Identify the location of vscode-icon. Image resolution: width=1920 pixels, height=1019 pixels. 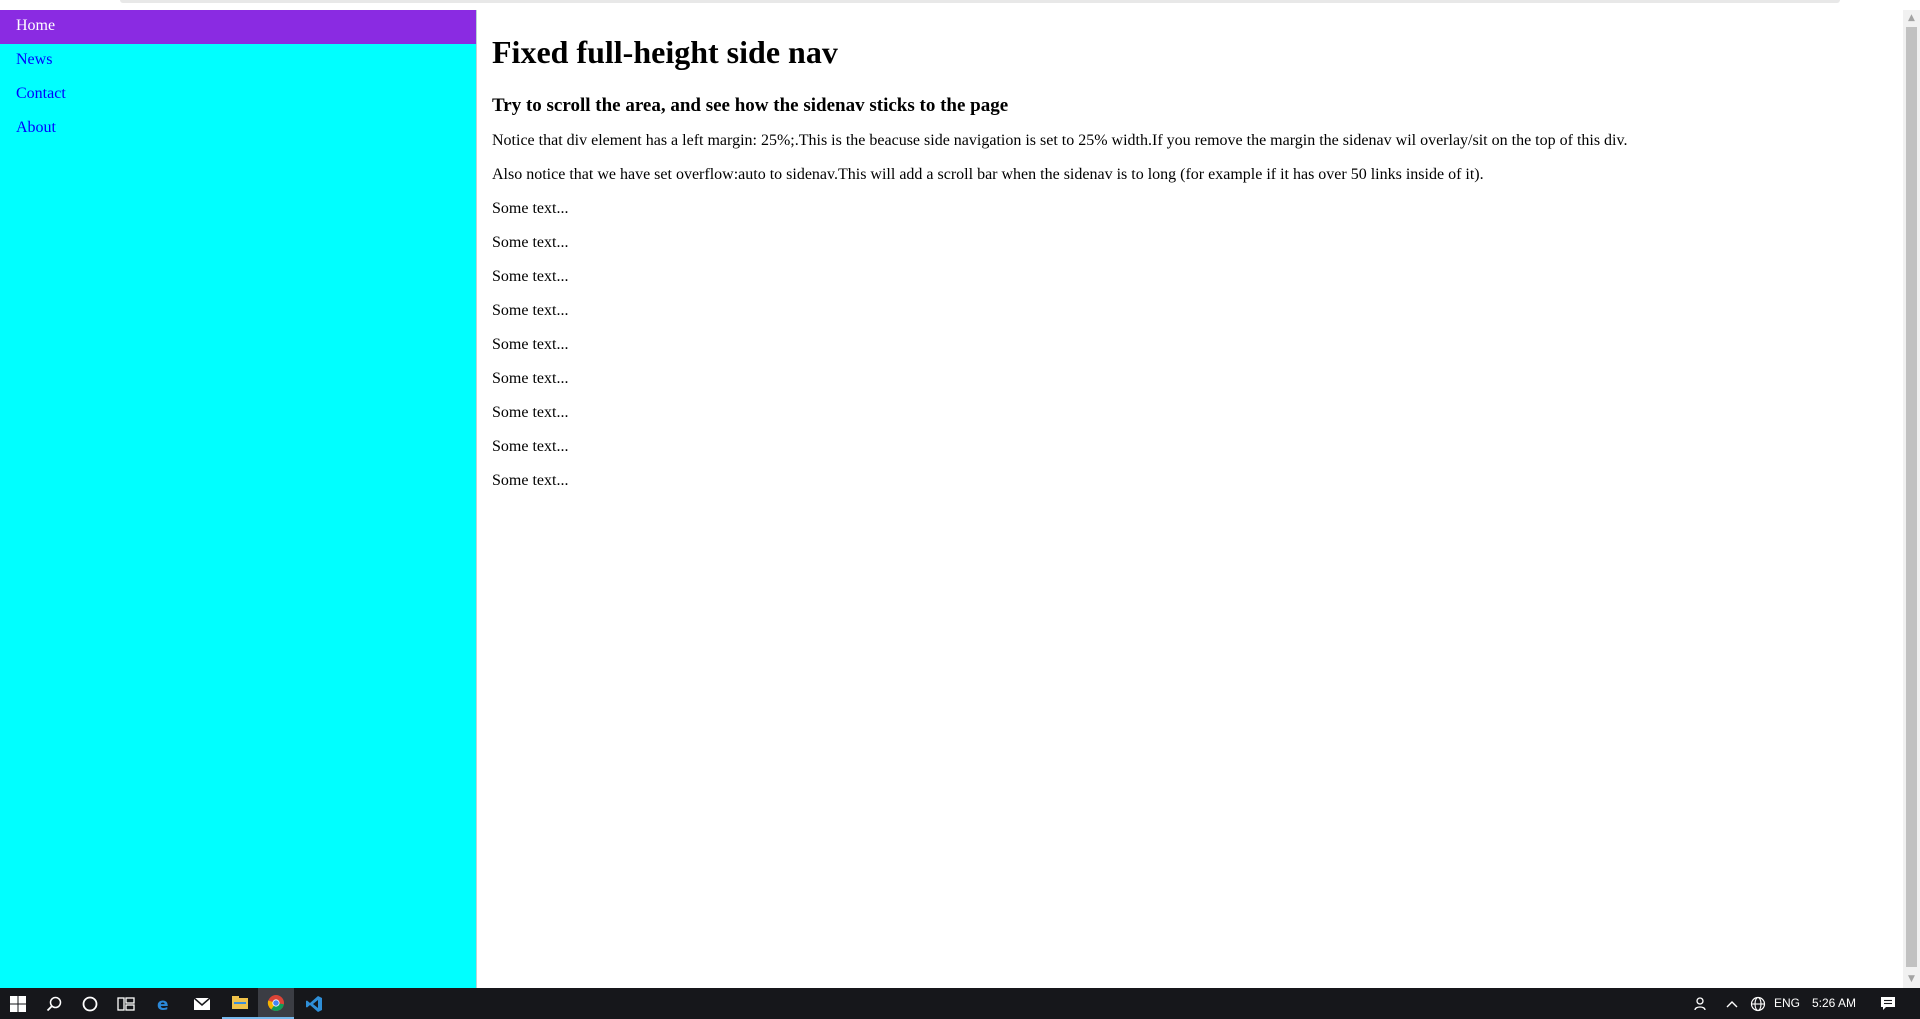
(314, 1003).